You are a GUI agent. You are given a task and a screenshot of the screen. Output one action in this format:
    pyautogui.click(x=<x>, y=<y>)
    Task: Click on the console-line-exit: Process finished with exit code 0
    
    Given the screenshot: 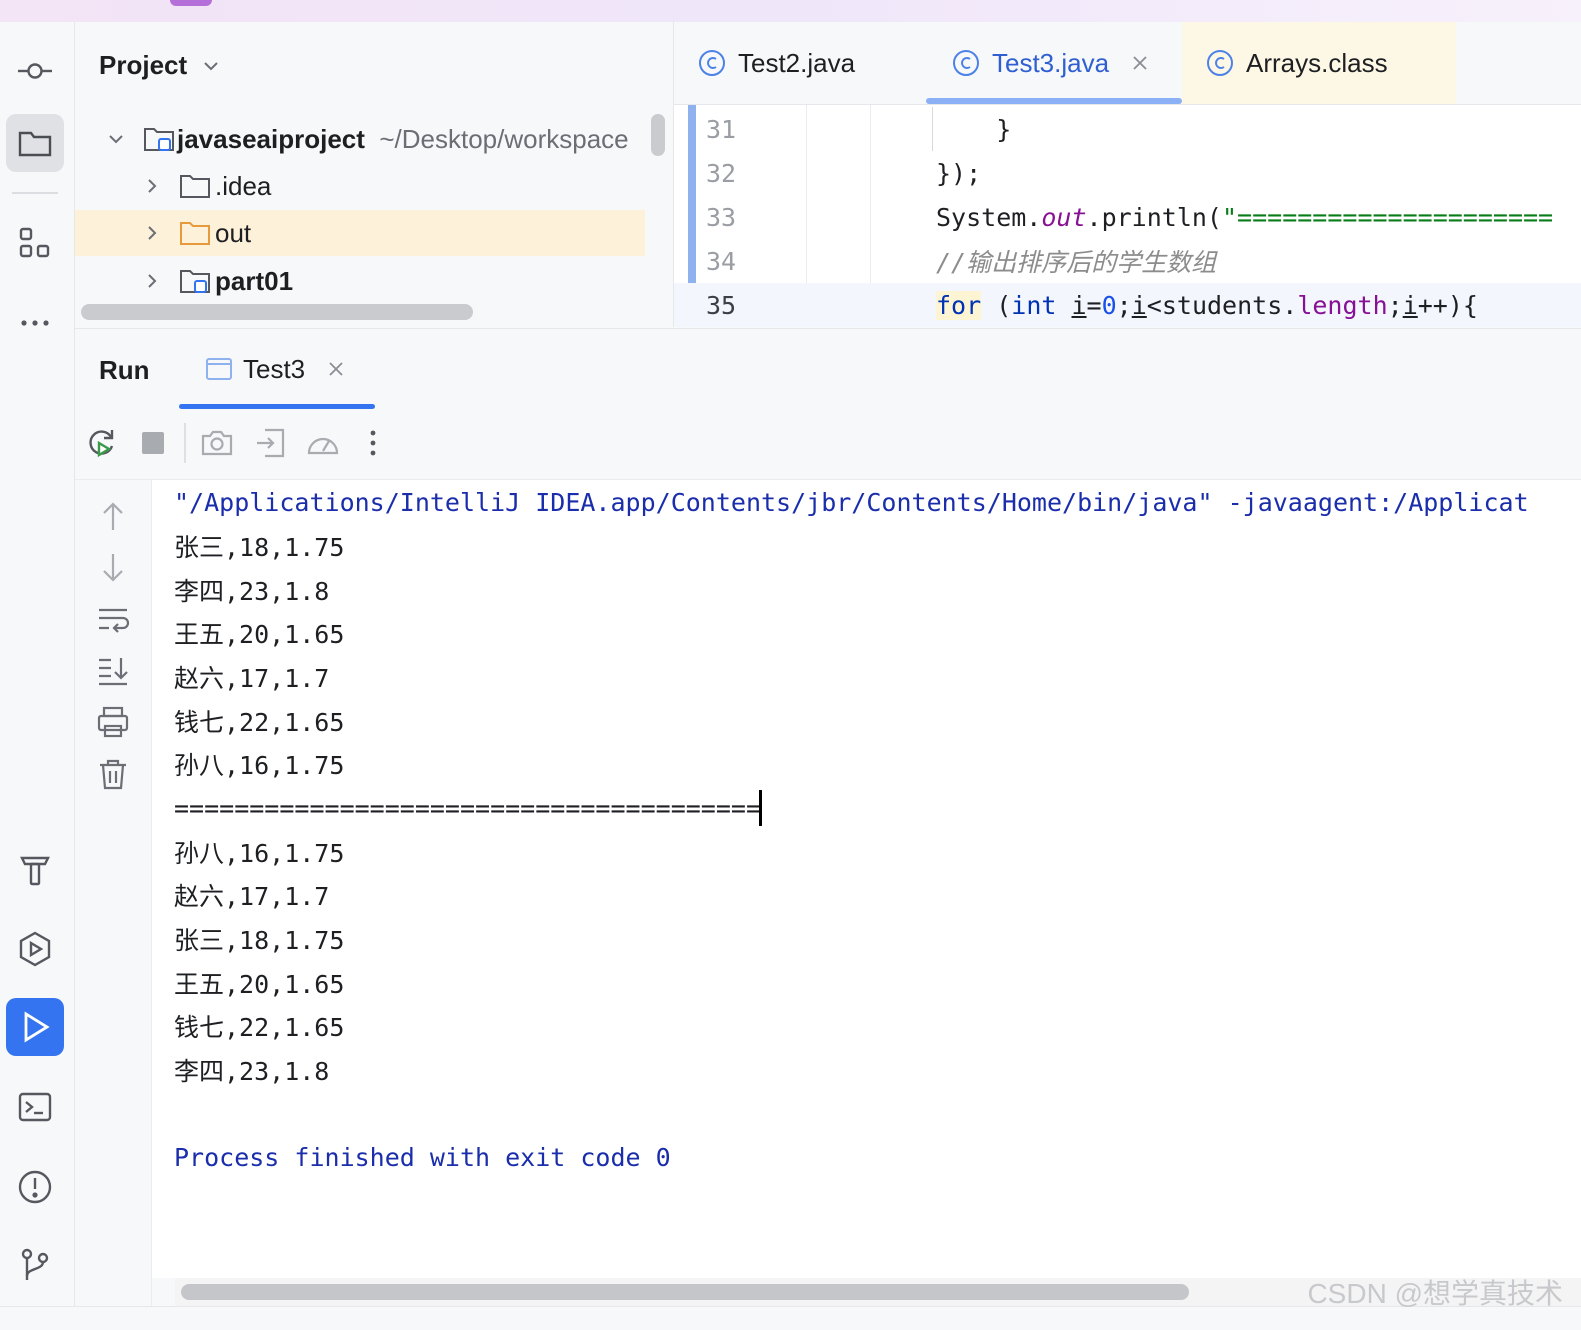 What is the action you would take?
    pyautogui.click(x=422, y=1157)
    